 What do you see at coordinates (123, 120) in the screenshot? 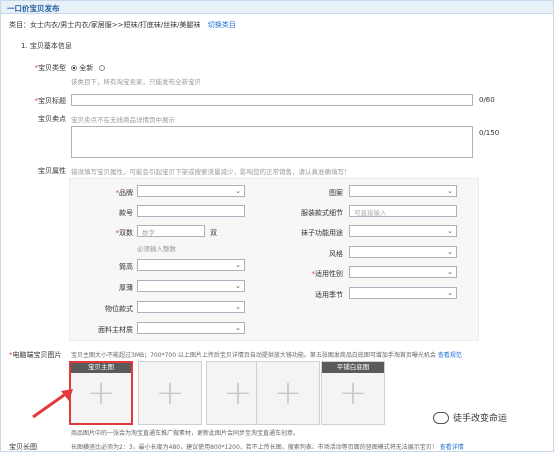
I see `selling-point-hint: 宝贝卖点不在无线商品详情页中展示` at bounding box center [123, 120].